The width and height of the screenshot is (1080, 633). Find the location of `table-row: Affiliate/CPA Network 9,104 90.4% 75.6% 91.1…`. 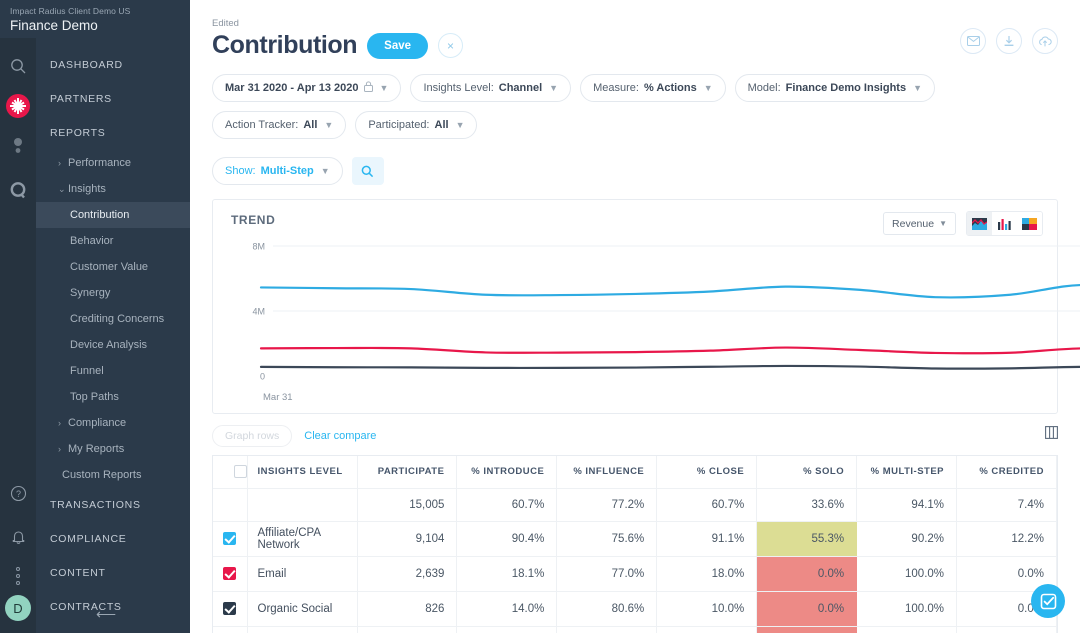

table-row: Affiliate/CPA Network 9,104 90.4% 75.6% 91.1… is located at coordinates (635, 539).